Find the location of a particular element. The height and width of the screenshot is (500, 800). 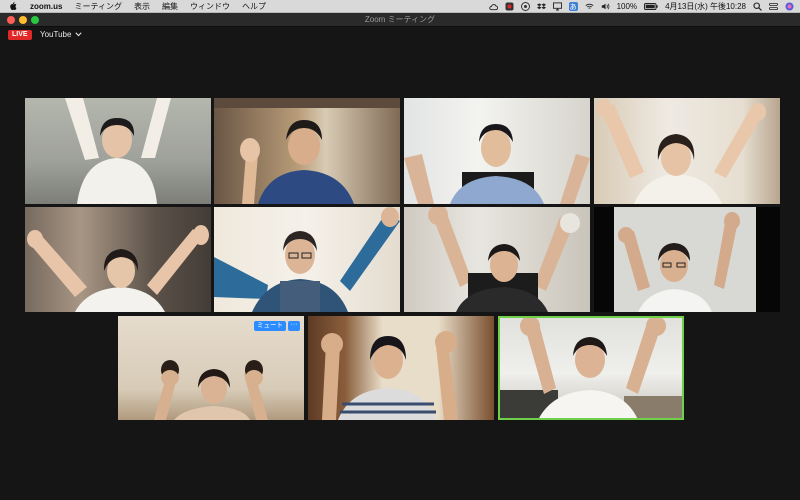

mute-participant-button: ミュート is located at coordinates (270, 326).